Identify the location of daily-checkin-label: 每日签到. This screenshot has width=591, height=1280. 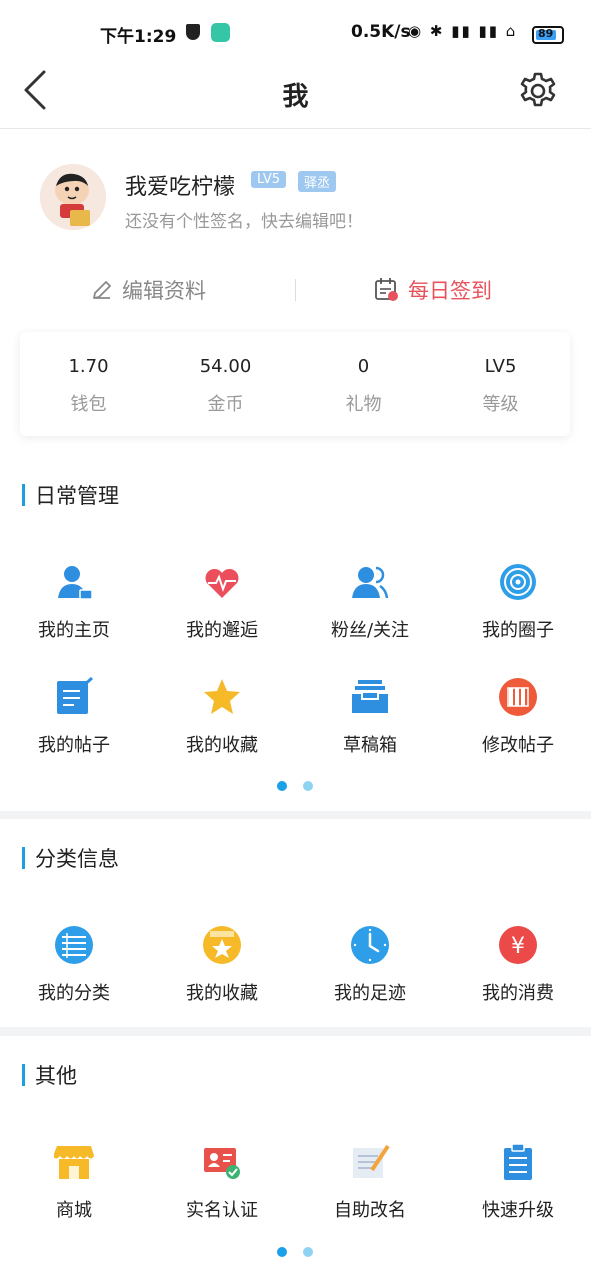
(450, 291).